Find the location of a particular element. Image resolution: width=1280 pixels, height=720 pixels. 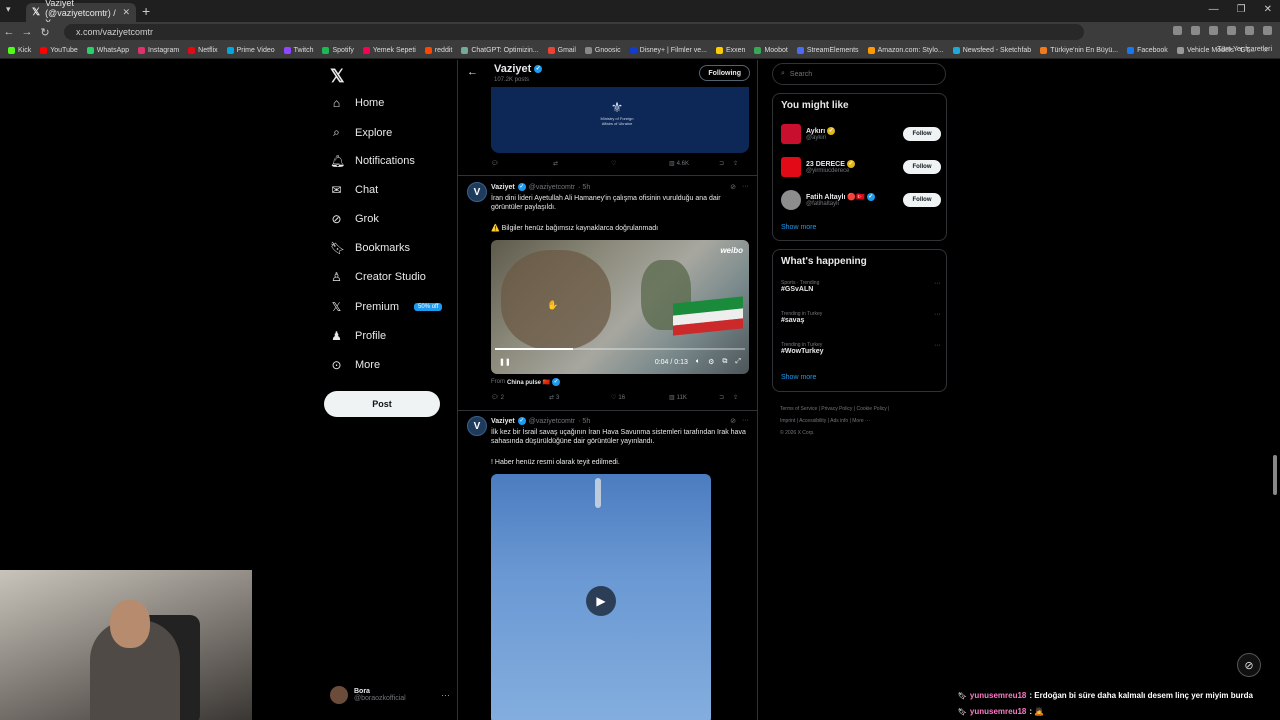

nav-premium: 𝕏 Premium 50% off is located at coordinates (386, 307).